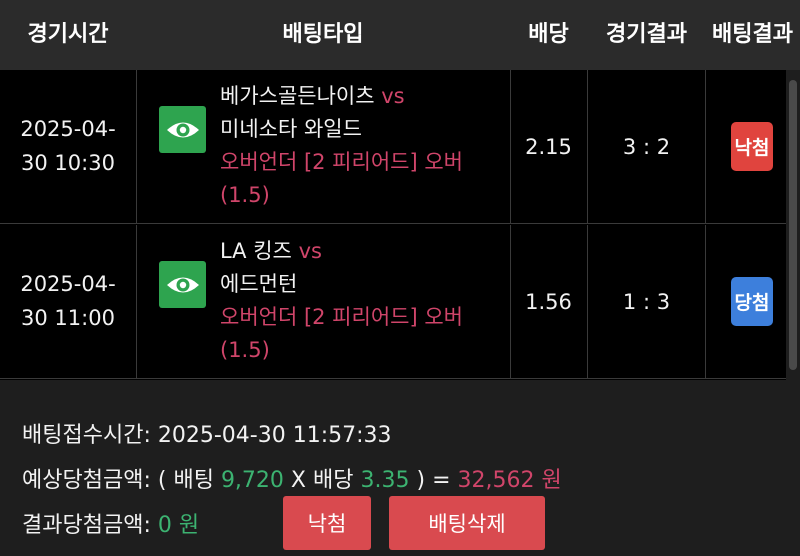 This screenshot has height=556, width=800. Describe the element at coordinates (256, 251) in the screenshot. I see `home-team: LA 킹즈` at that location.